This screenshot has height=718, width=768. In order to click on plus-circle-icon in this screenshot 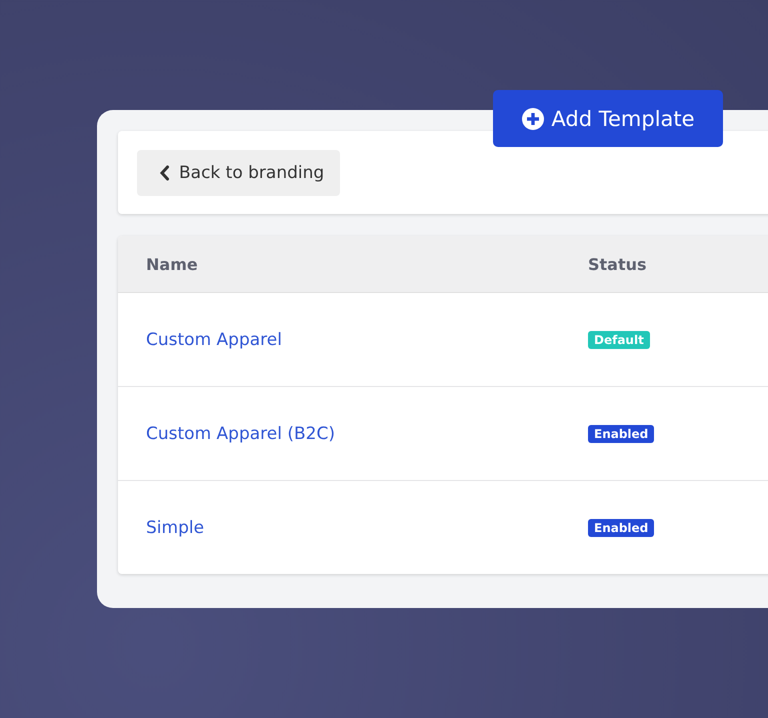, I will do `click(533, 118)`.